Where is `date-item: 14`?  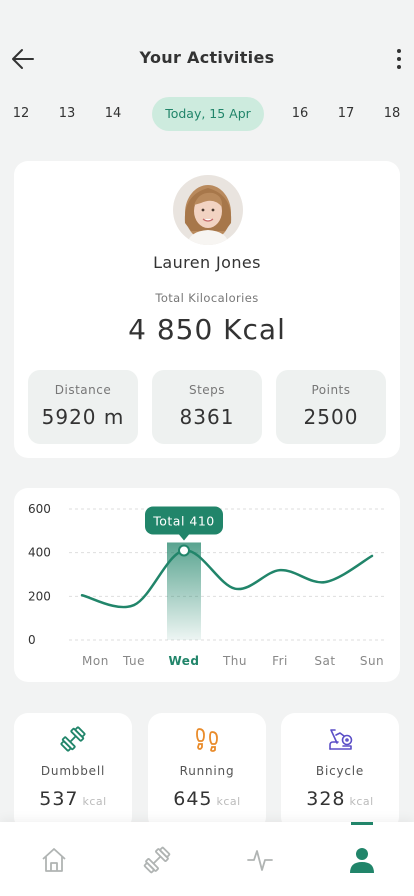
date-item: 14 is located at coordinates (113, 114).